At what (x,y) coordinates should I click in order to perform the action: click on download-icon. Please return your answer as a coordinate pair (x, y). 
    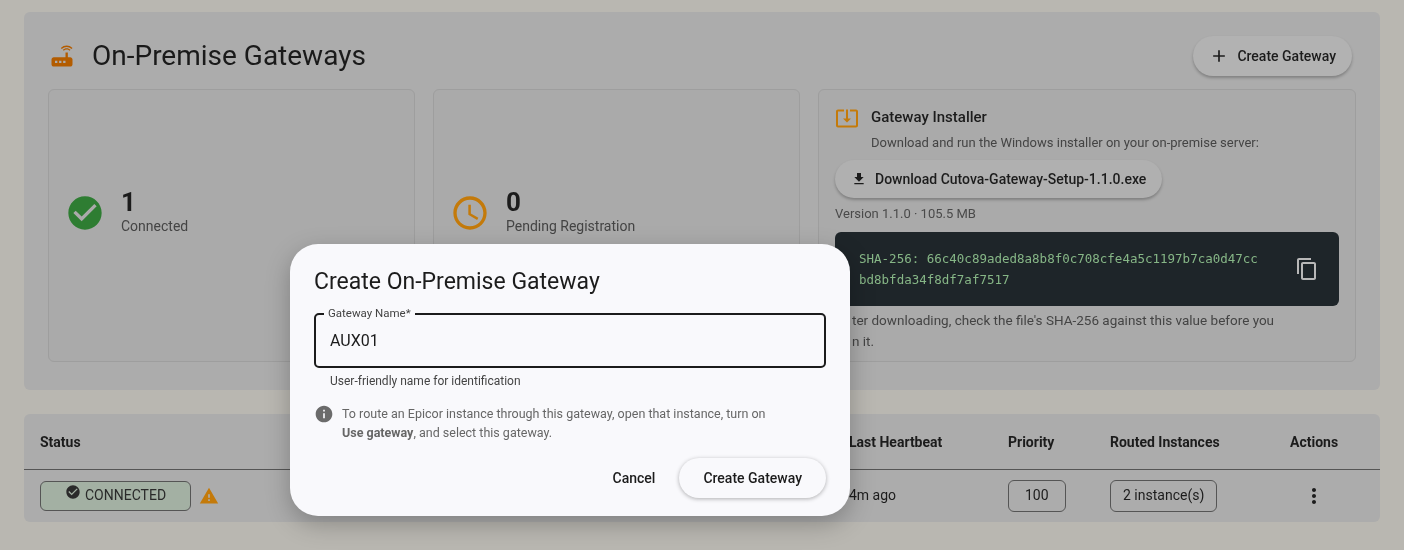
    Looking at the image, I should click on (859, 179).